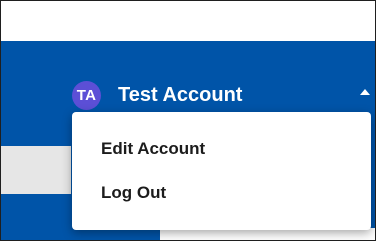 This screenshot has width=376, height=241. What do you see at coordinates (133, 193) in the screenshot?
I see `log-out-menu-item: Log Out` at bounding box center [133, 193].